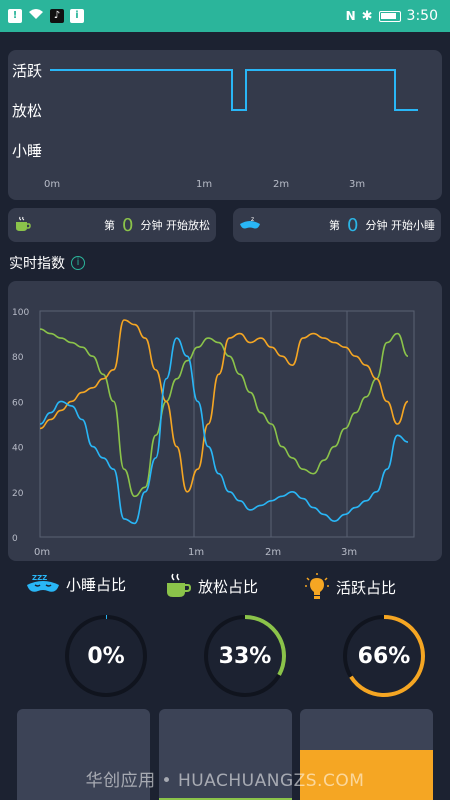 The height and width of the screenshot is (800, 450). I want to click on wifi-icon, so click(36, 16).